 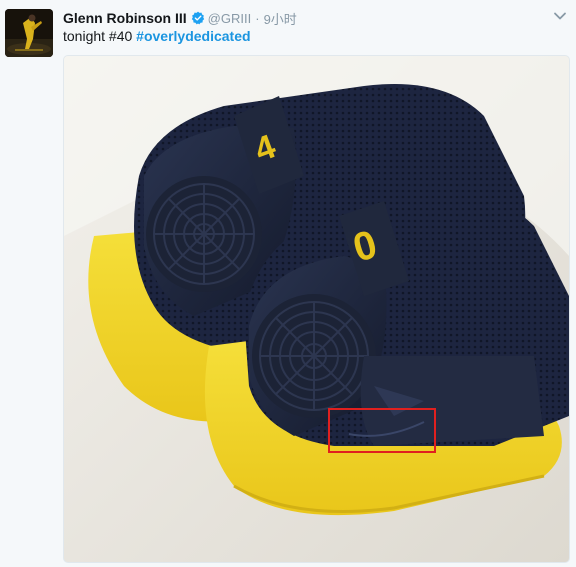 I want to click on chevron-down-icon, so click(x=560, y=16).